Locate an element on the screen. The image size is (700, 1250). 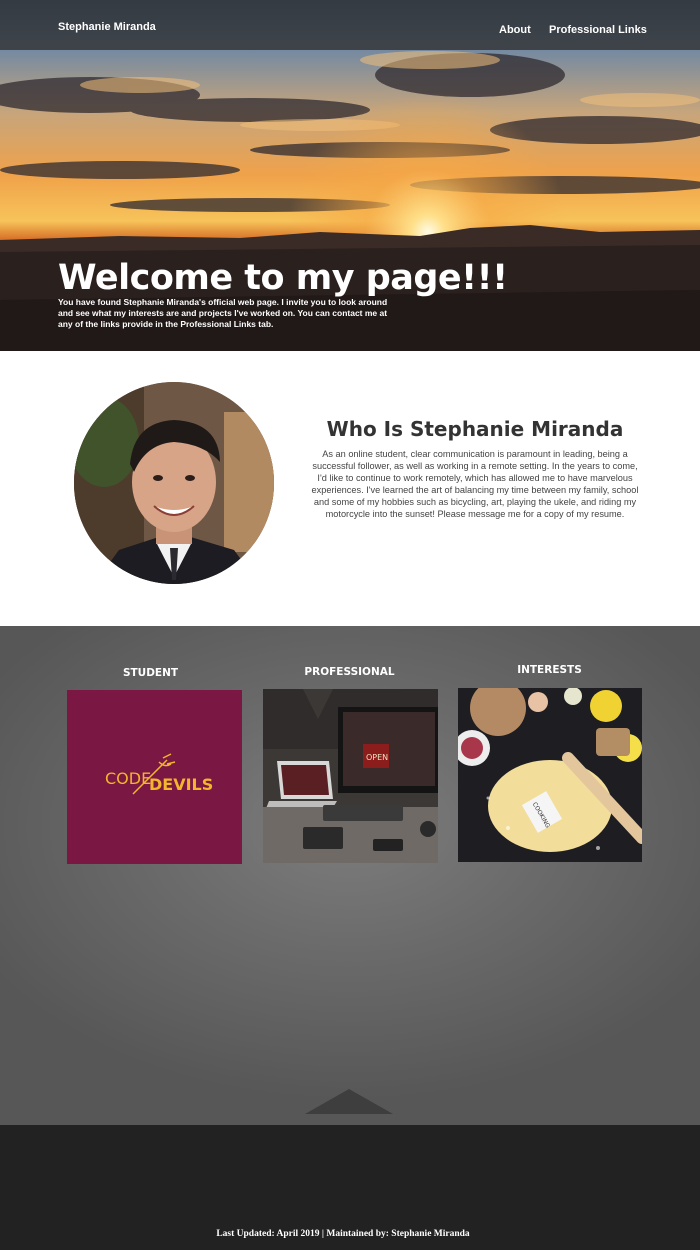
code-devils-logo: CODE DEVILS is located at coordinates (154, 777).